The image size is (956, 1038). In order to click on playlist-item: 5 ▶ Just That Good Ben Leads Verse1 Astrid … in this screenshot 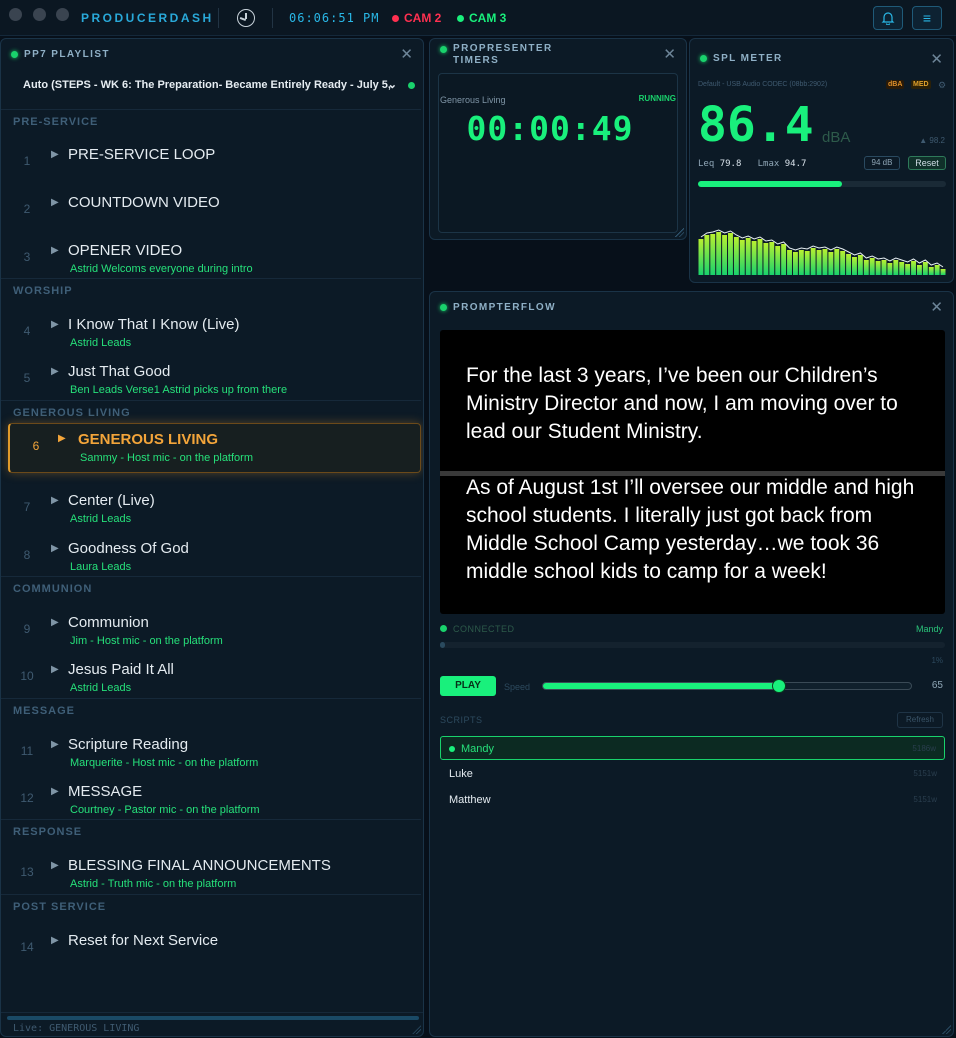, I will do `click(211, 376)`.